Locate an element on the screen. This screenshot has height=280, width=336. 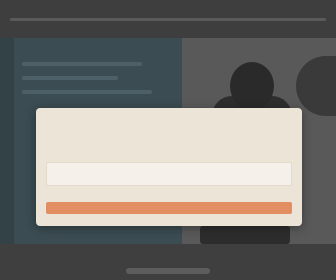
bottom-bar is located at coordinates (168, 262).